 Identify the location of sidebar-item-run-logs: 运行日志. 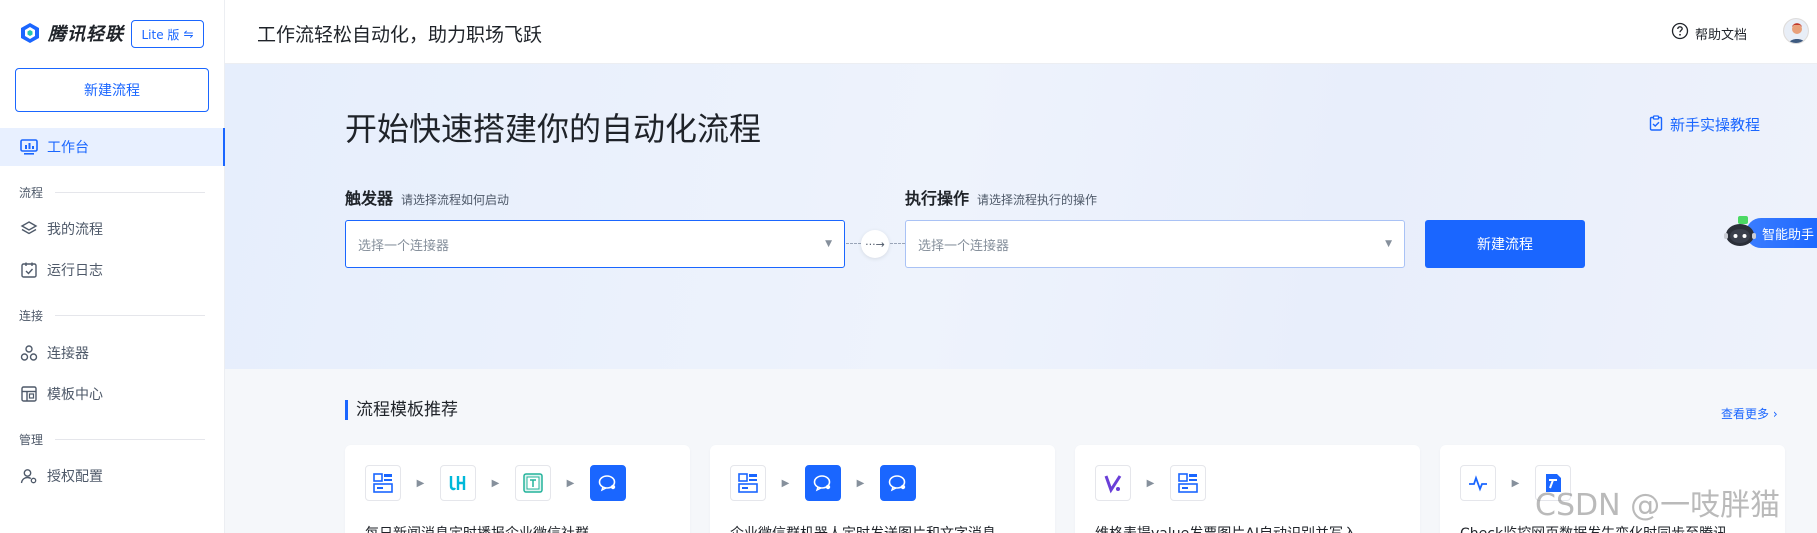
(112, 270).